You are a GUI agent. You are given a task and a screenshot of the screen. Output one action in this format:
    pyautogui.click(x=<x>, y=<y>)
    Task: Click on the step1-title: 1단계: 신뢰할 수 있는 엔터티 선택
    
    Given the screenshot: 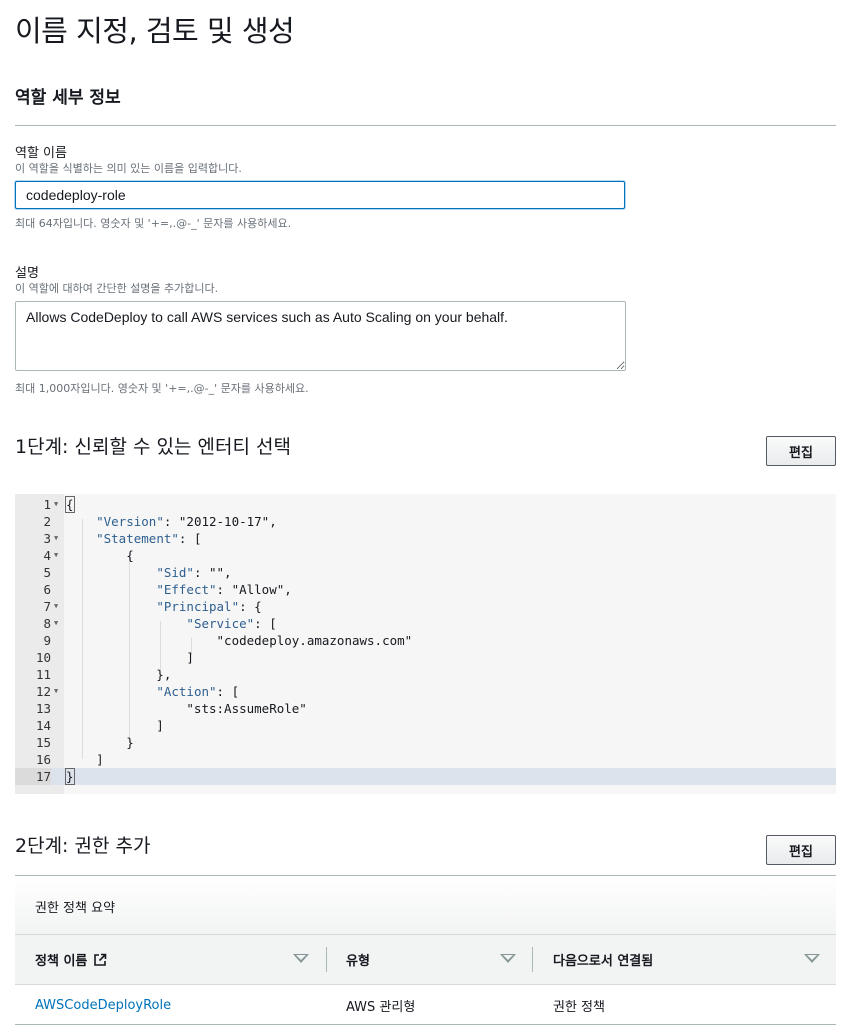 What is the action you would take?
    pyautogui.click(x=153, y=447)
    